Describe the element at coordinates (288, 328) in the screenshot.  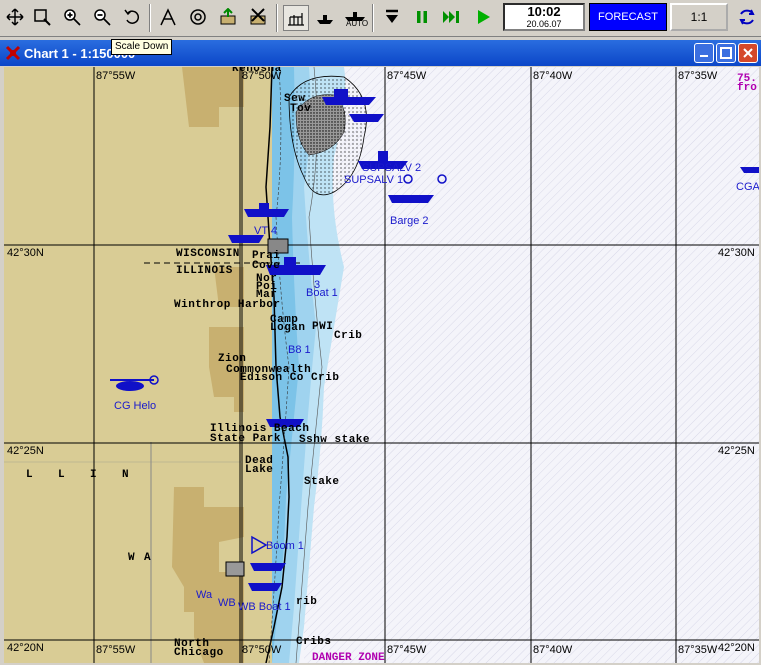
I see `place-label: Logan` at that location.